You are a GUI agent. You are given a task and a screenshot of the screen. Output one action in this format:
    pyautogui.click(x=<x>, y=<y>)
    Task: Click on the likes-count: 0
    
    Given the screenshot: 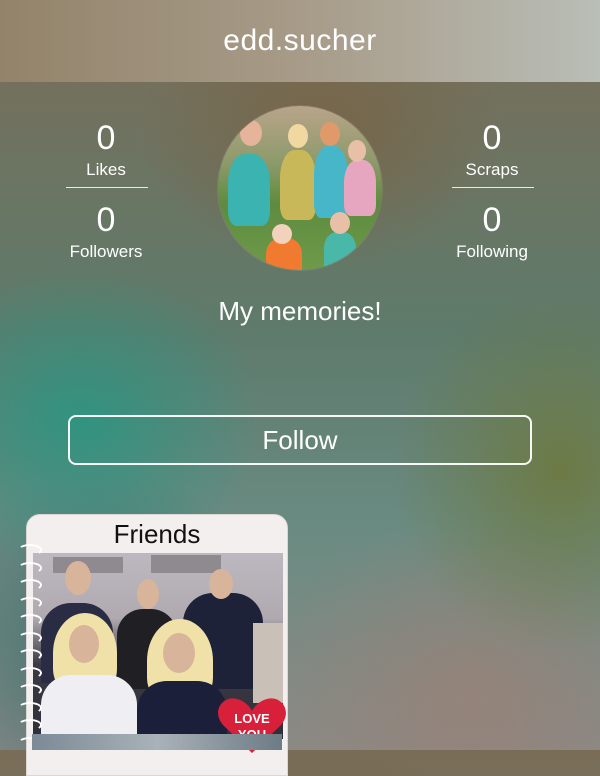 What is the action you would take?
    pyautogui.click(x=106, y=138)
    